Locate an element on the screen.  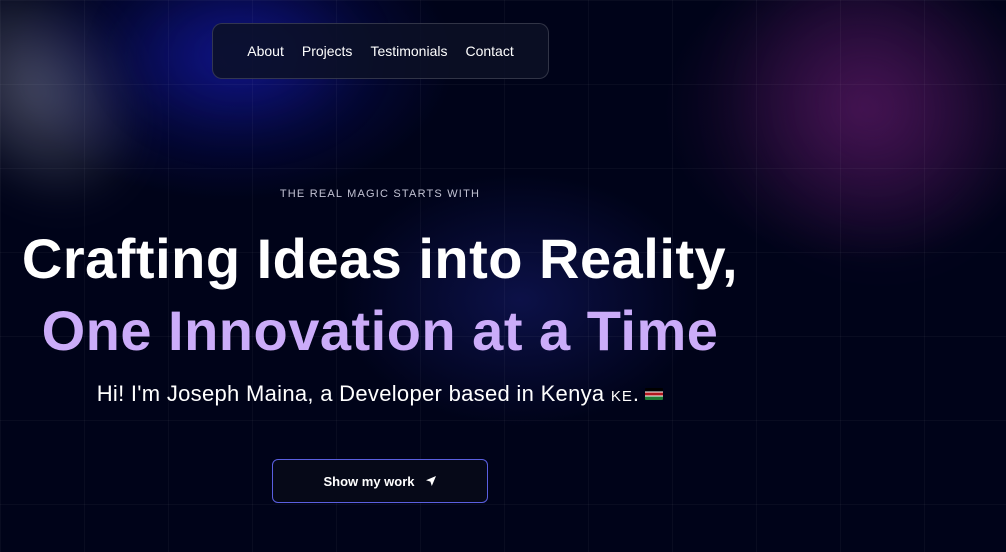
hero-headline: Crafting Ideas into Reality, is located at coordinates (380, 258).